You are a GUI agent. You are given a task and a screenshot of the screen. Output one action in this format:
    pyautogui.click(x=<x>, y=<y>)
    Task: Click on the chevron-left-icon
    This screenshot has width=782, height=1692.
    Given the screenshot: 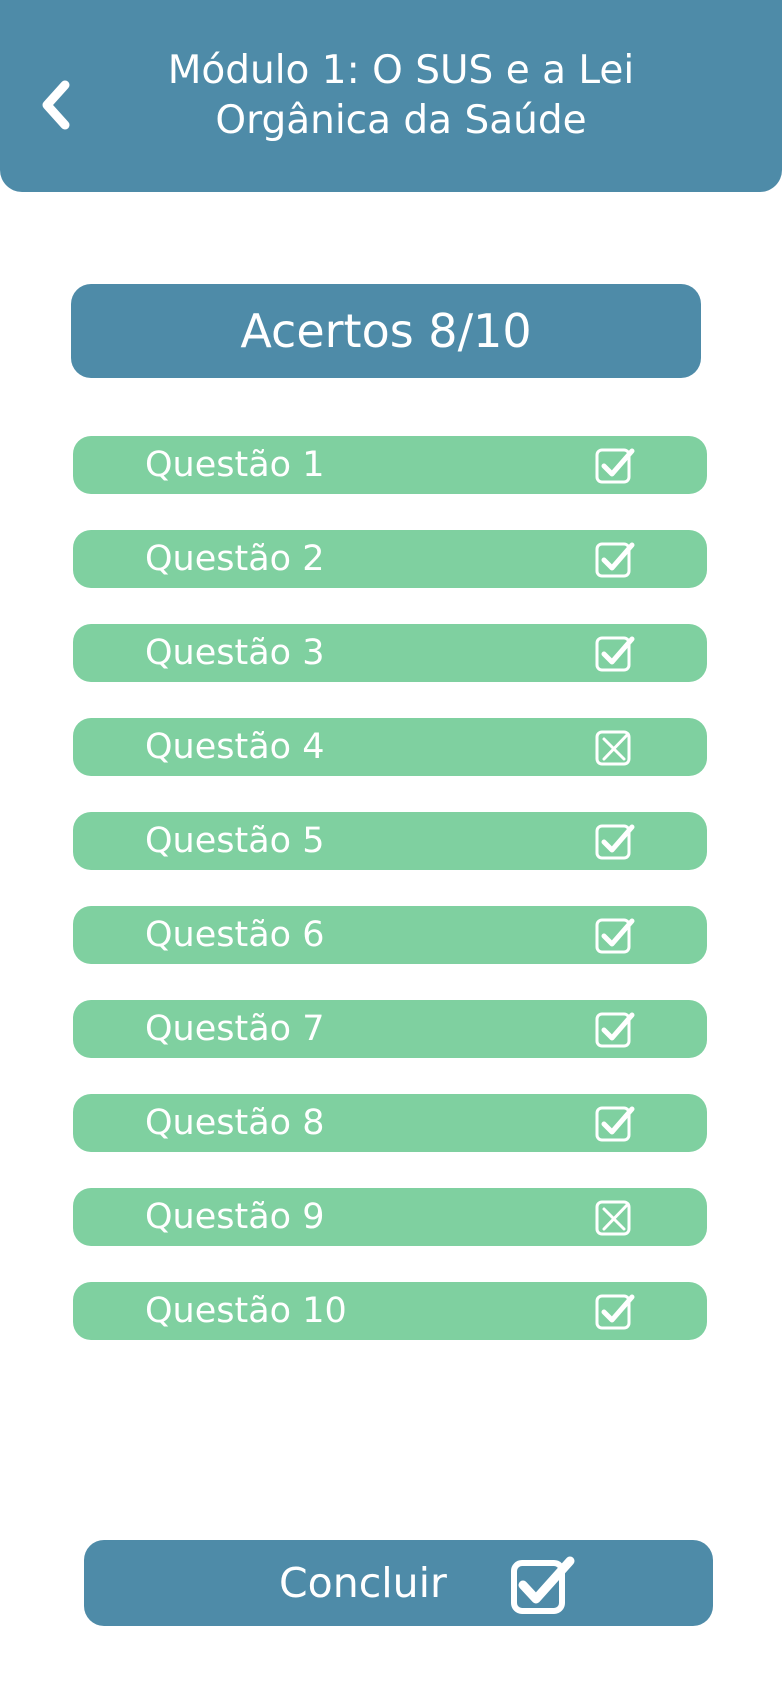 What is the action you would take?
    pyautogui.click(x=56, y=105)
    